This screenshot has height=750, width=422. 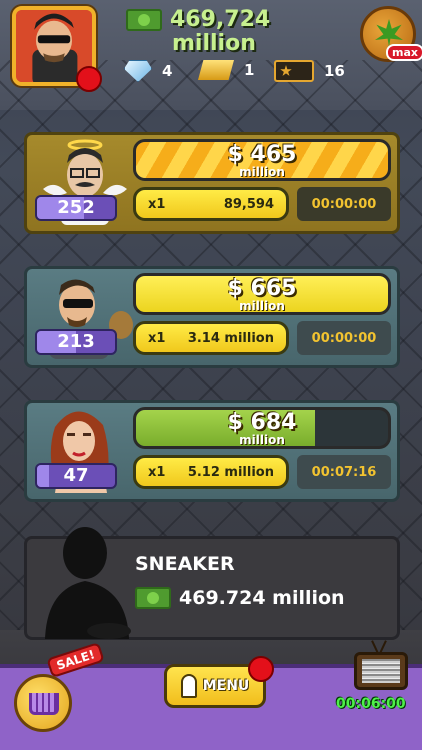 What do you see at coordinates (262, 440) in the screenshot?
I see `income-unit-3: million` at bounding box center [262, 440].